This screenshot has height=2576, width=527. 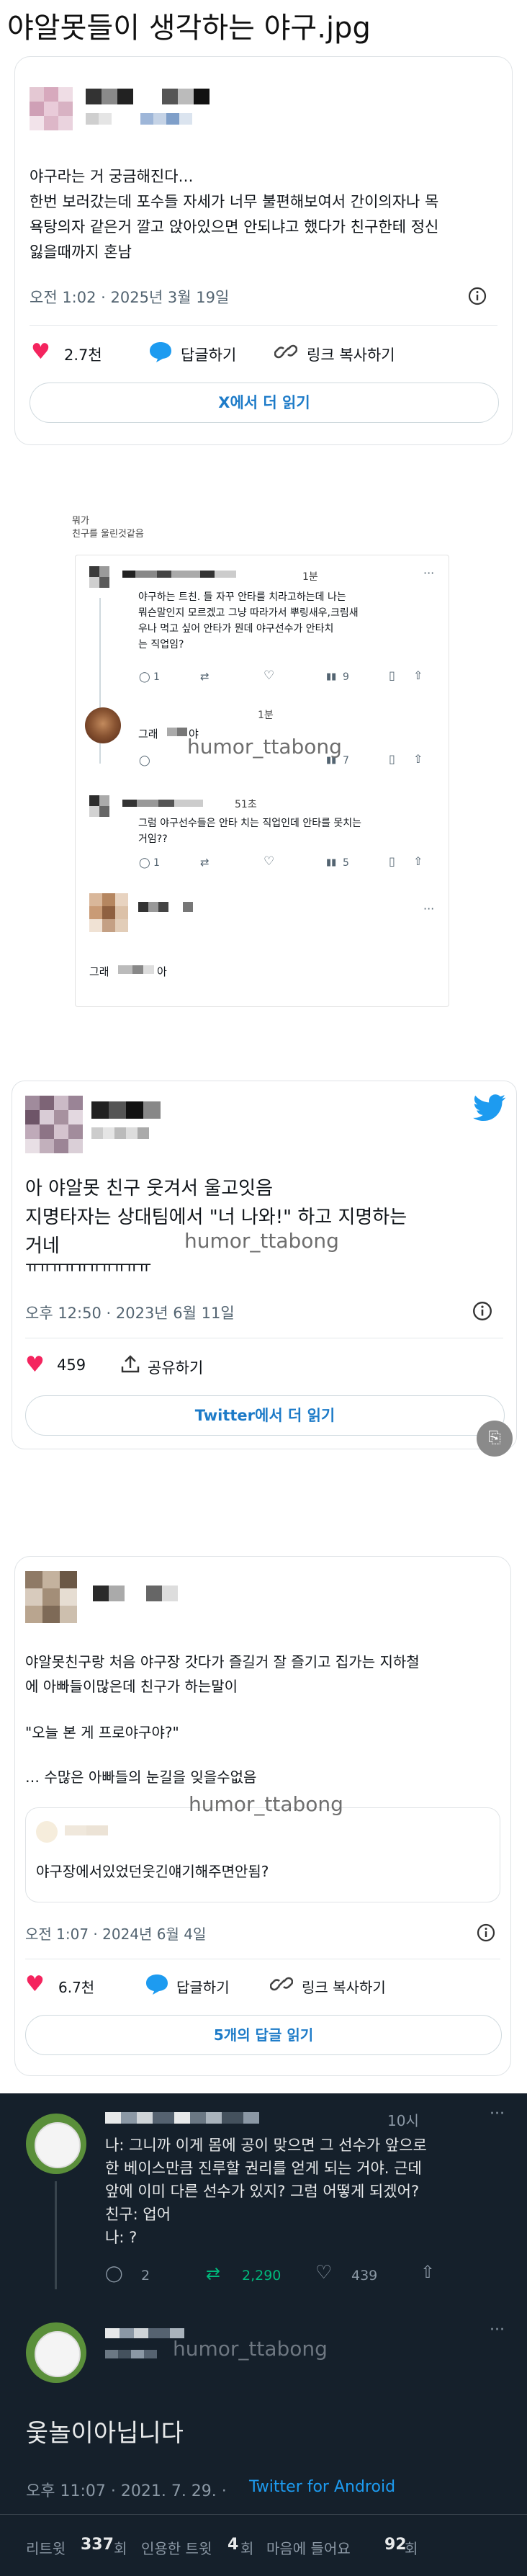 What do you see at coordinates (263, 2035) in the screenshot?
I see `read-replies-button: 5개의 답글 읽기` at bounding box center [263, 2035].